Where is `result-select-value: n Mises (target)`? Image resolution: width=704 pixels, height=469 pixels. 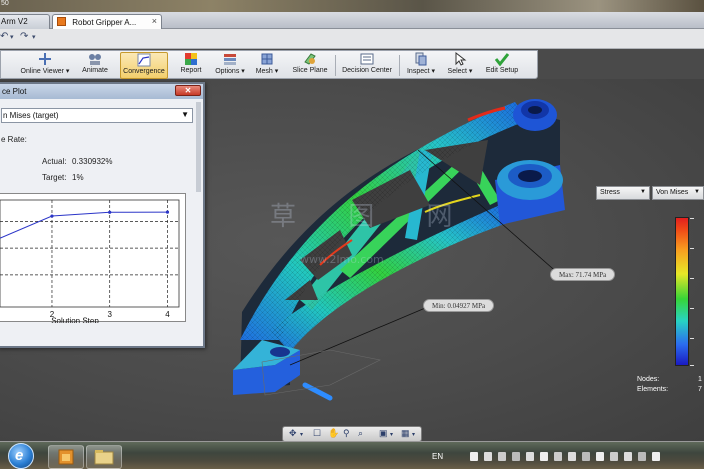 result-select-value: n Mises (target) is located at coordinates (31, 115).